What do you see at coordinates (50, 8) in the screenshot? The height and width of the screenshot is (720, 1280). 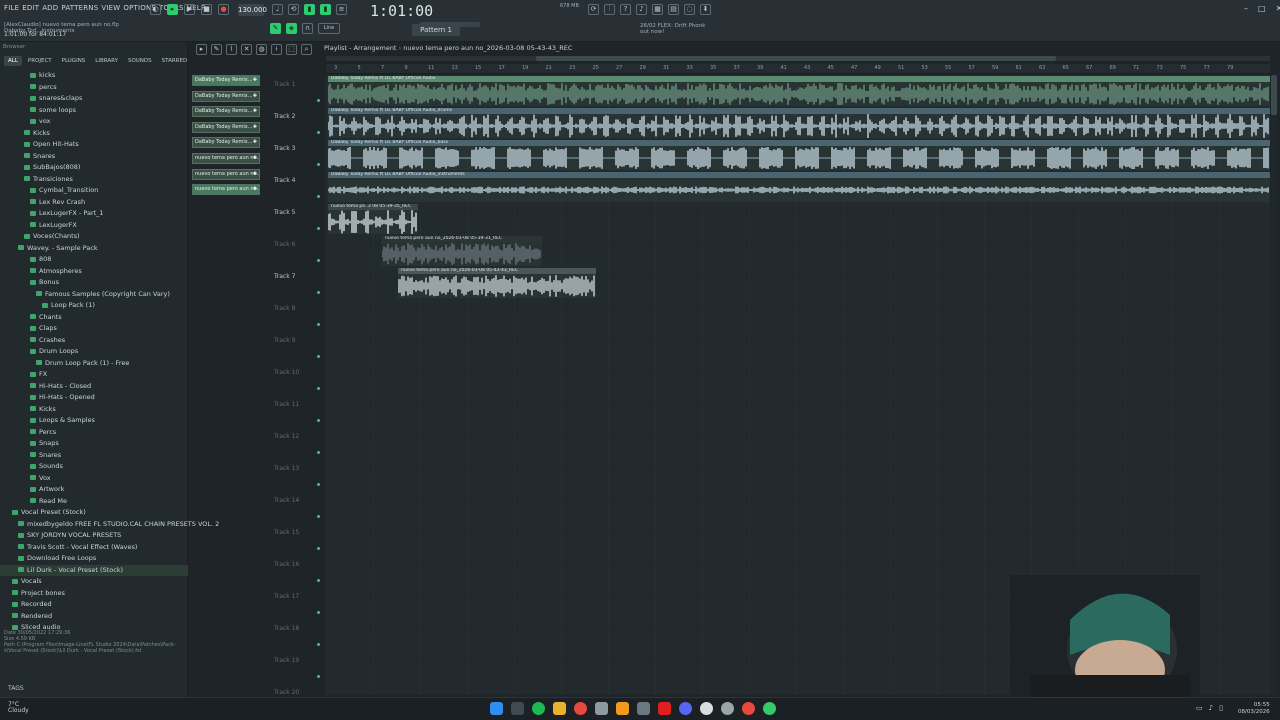 I see `menu-add: ADD` at bounding box center [50, 8].